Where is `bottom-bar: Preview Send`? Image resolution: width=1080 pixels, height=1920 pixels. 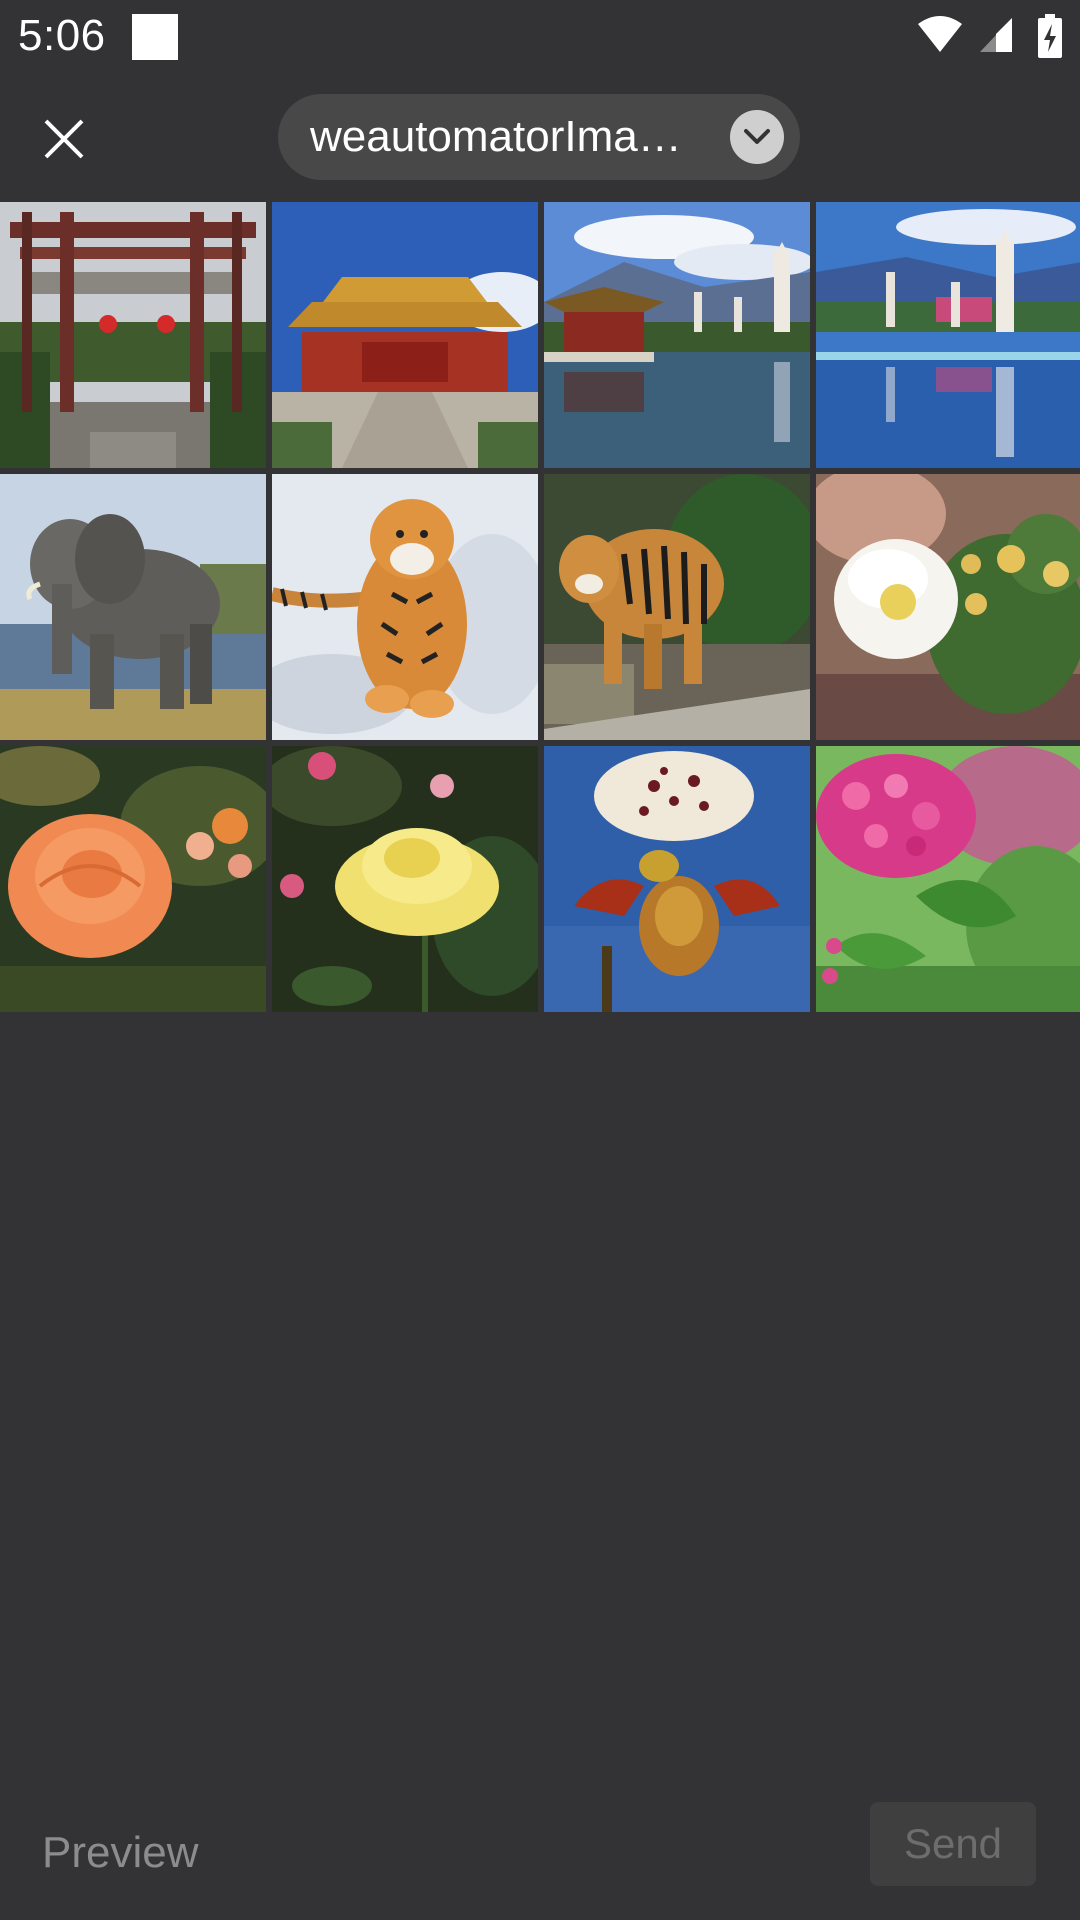
bottom-bar: Preview Send is located at coordinates (540, 1850).